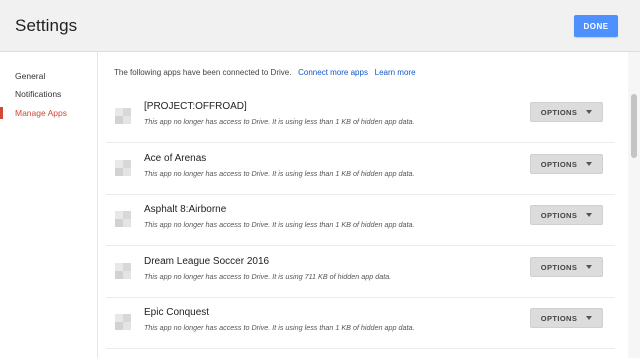  I want to click on sidebar-item-general: General, so click(48, 76).